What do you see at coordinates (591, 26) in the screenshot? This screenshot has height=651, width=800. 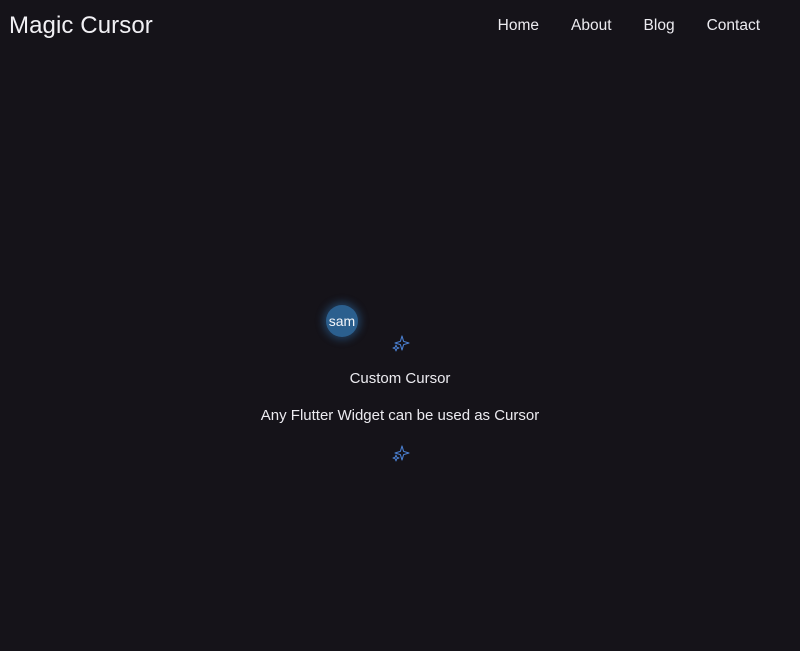 I see `nav-item-about: About` at bounding box center [591, 26].